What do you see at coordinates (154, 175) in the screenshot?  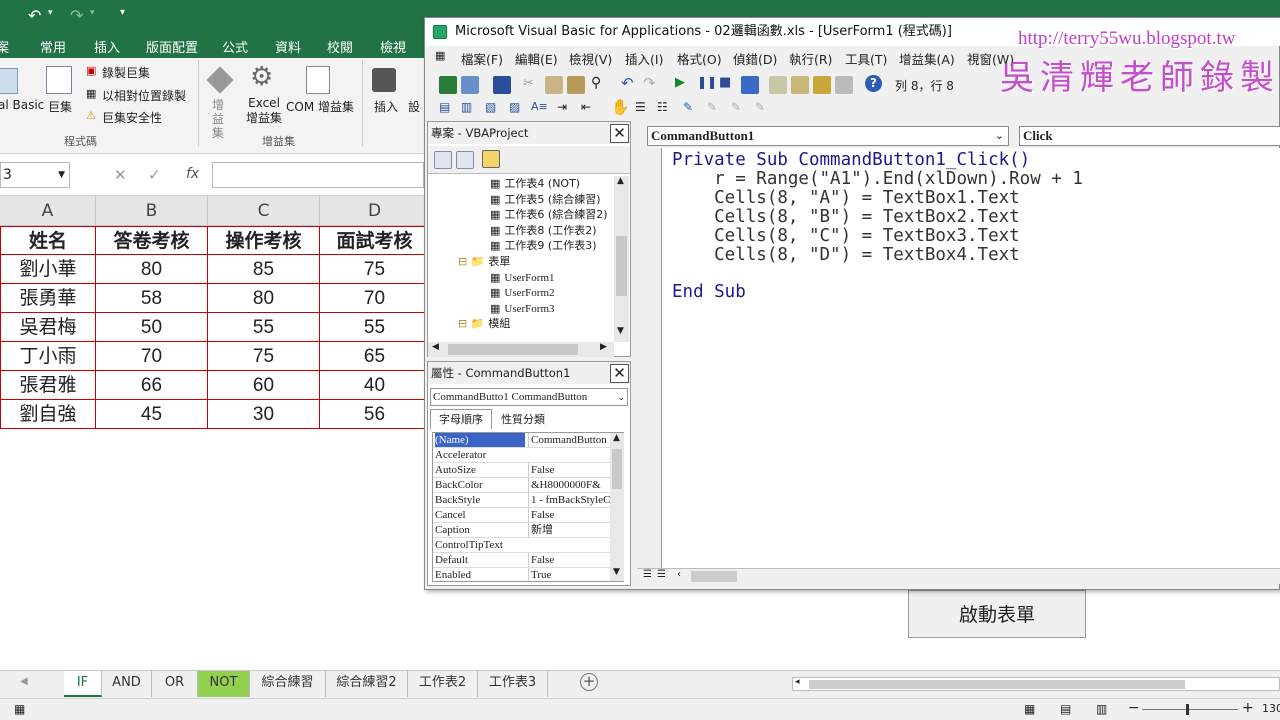 I see `enter-icon: ✓` at bounding box center [154, 175].